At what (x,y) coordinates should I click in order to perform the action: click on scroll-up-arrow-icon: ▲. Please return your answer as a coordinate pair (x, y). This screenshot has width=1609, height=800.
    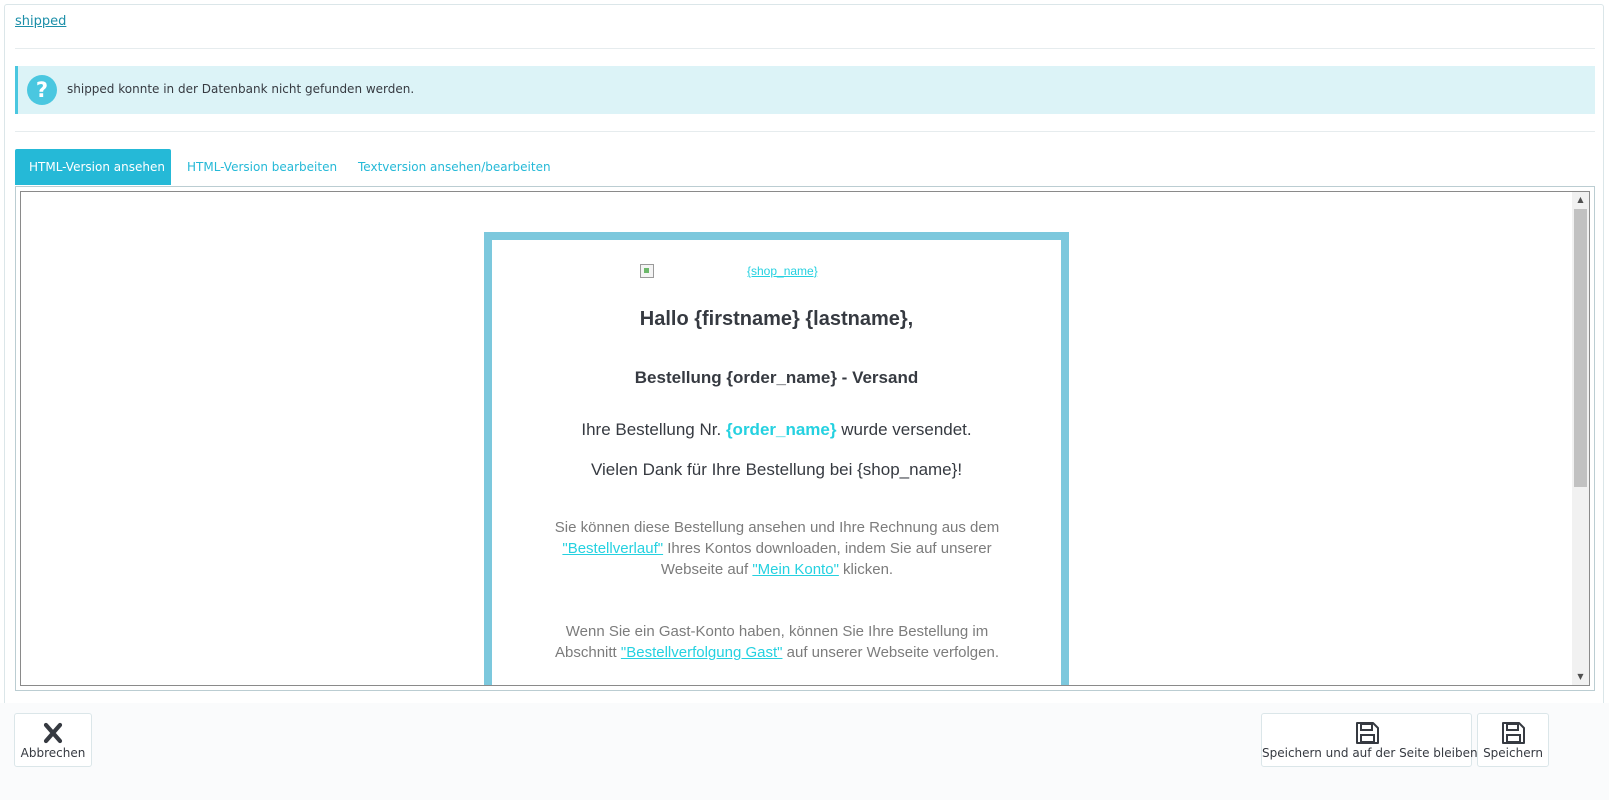
    Looking at the image, I should click on (1580, 200).